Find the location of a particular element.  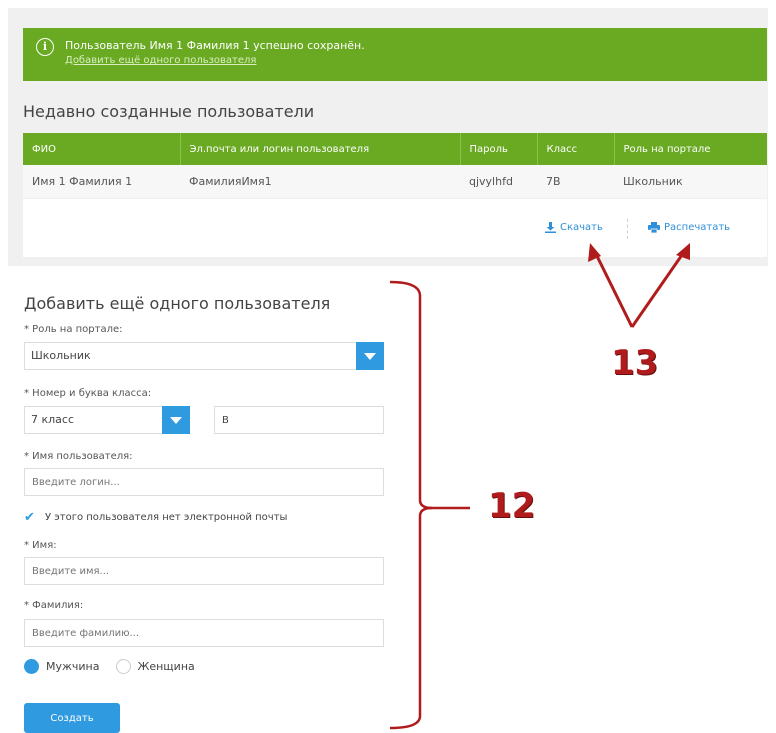

column-header-name: ФИО is located at coordinates (102, 149).